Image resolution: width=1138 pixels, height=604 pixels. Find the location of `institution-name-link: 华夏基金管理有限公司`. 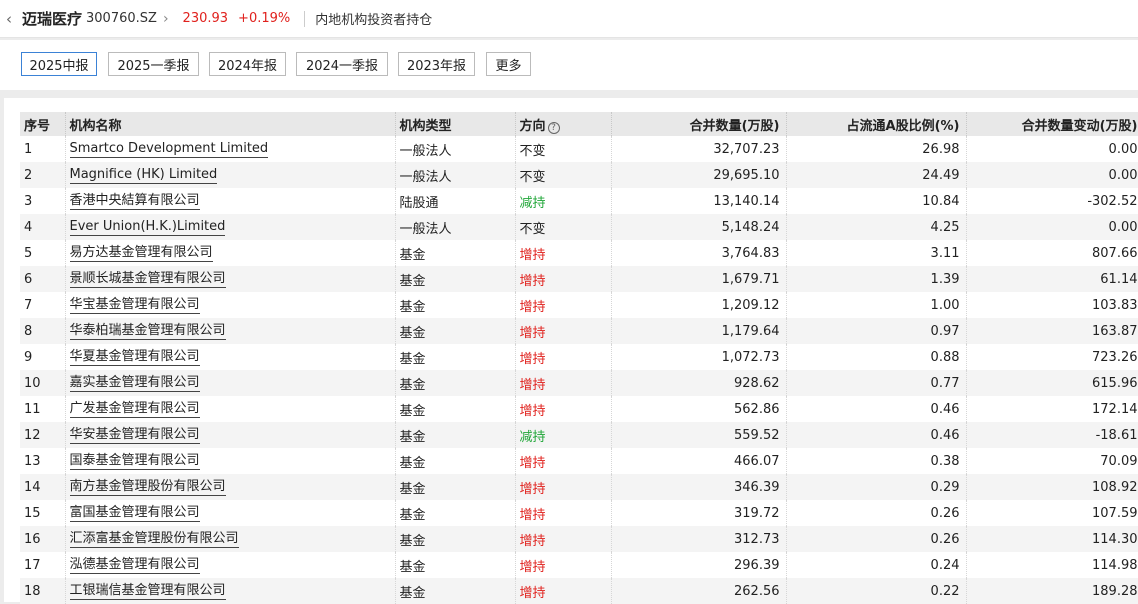

institution-name-link: 华夏基金管理有限公司 is located at coordinates (134, 357).